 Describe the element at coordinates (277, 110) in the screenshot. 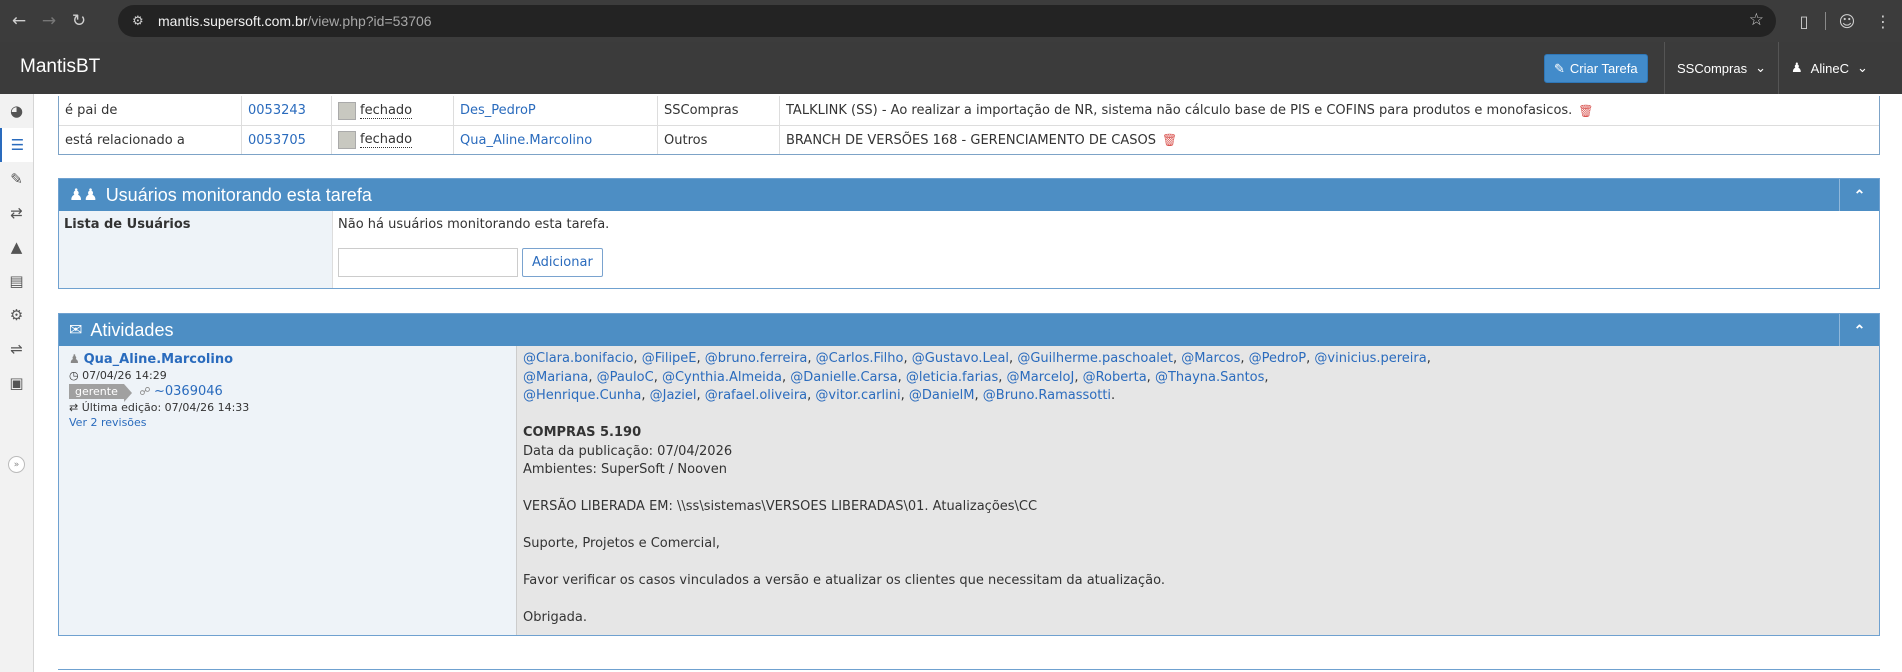

I see `issue-id-link: 0053243` at that location.